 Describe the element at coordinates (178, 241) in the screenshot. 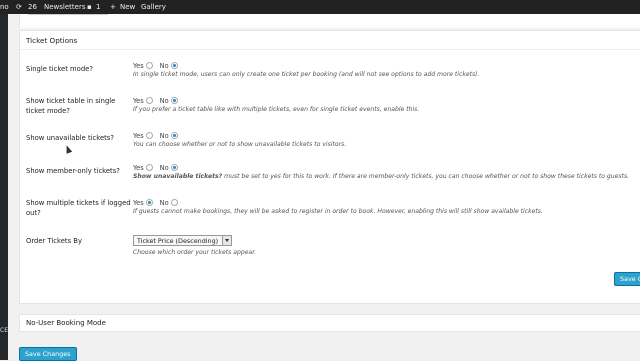

I see `order-tickets-value: Ticket Price (Descending)` at that location.